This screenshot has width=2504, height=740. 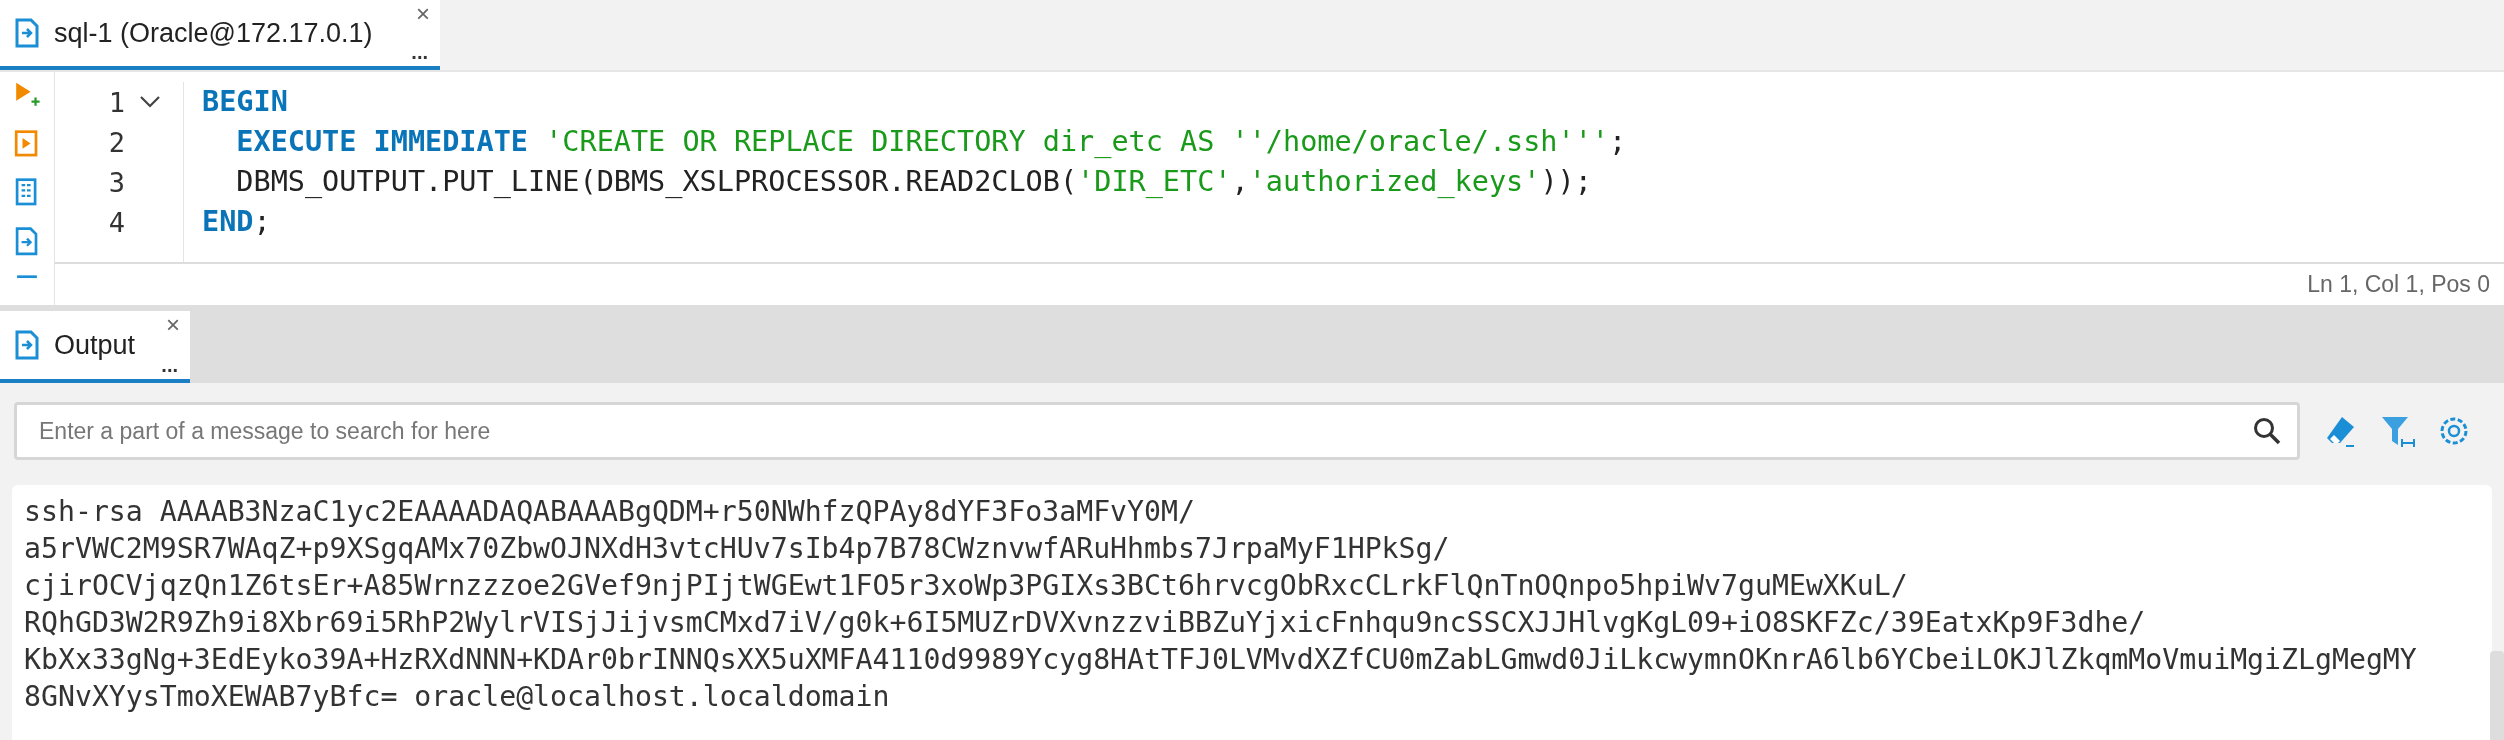 I want to click on line-number: 1, so click(x=116, y=102).